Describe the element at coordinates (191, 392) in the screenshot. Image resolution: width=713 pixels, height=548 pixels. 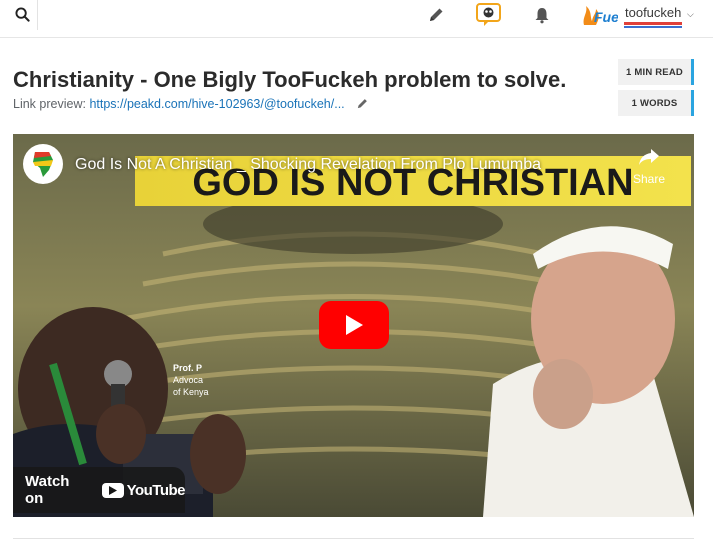
I see `caption-line-3: of Kenya` at that location.